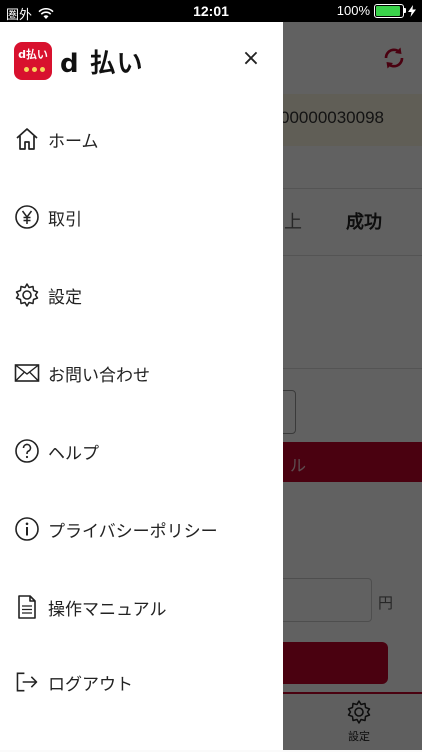  What do you see at coordinates (27, 451) in the screenshot?
I see `help-icon` at bounding box center [27, 451].